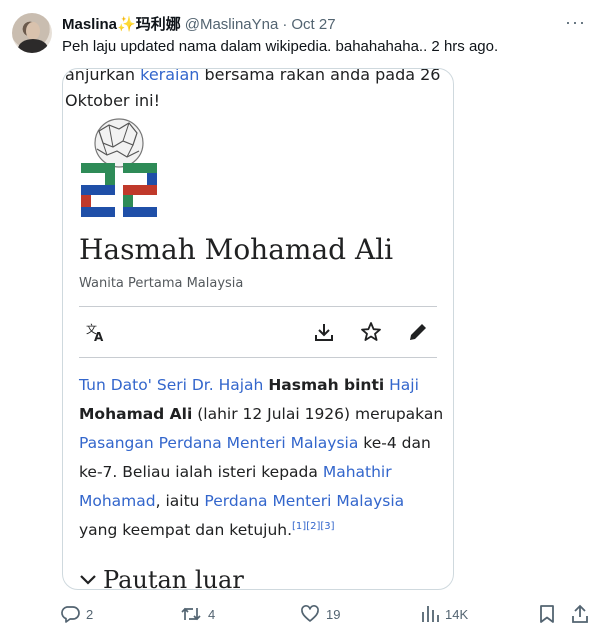 The height and width of the screenshot is (632, 594). Describe the element at coordinates (371, 332) in the screenshot. I see `star-icon` at that location.